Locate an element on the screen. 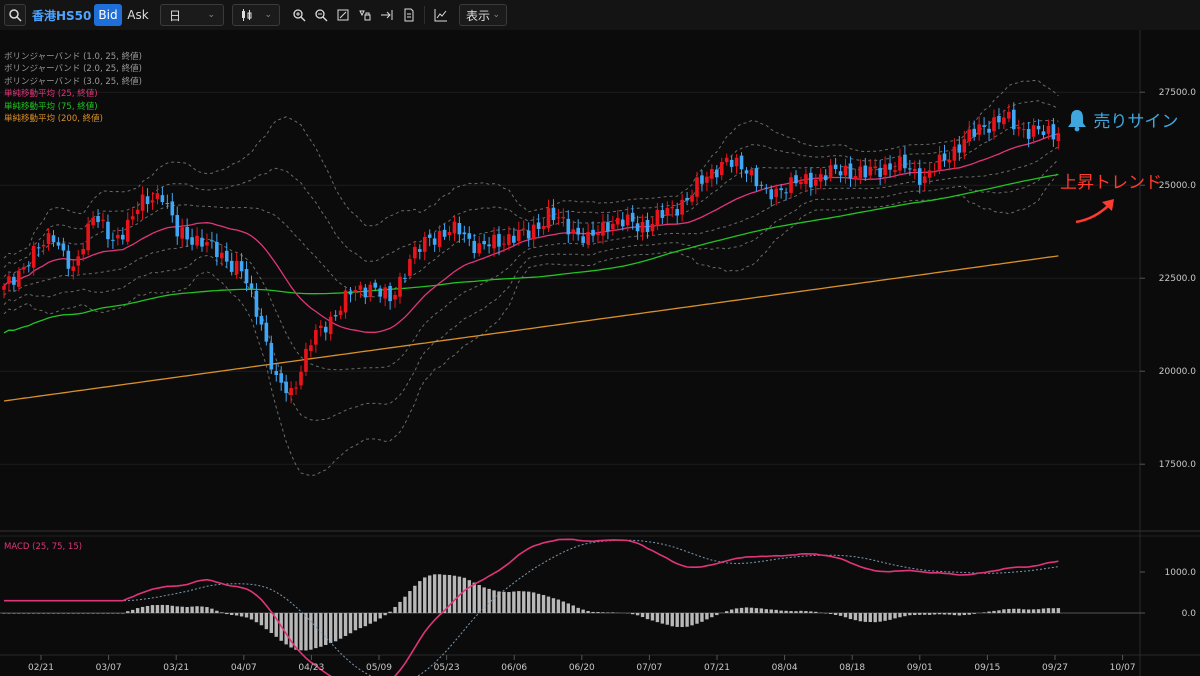  x-tick-label: 07/21 is located at coordinates (717, 668).